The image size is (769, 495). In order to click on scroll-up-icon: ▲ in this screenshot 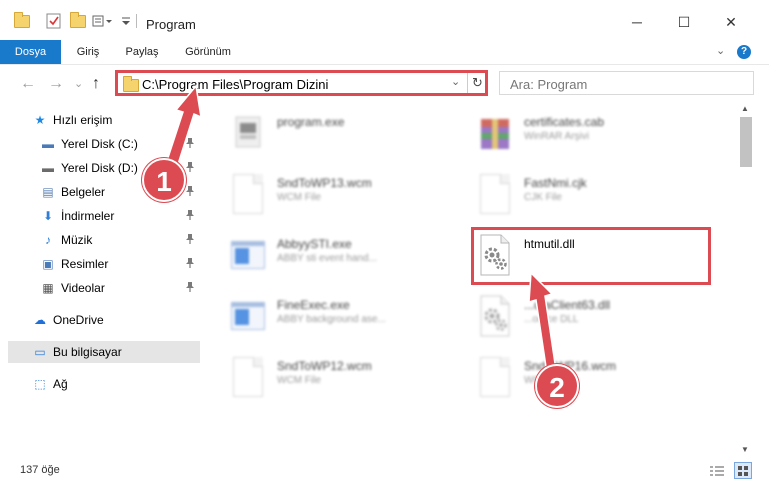, I will do `click(745, 108)`.